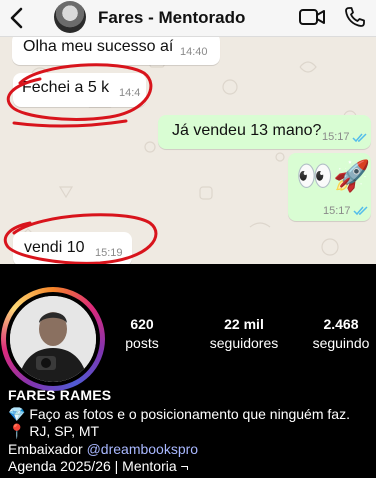 This screenshot has height=478, width=376. I want to click on message-bubble-outgoing: Já vendeu 13 mano? 15:17, so click(264, 132).